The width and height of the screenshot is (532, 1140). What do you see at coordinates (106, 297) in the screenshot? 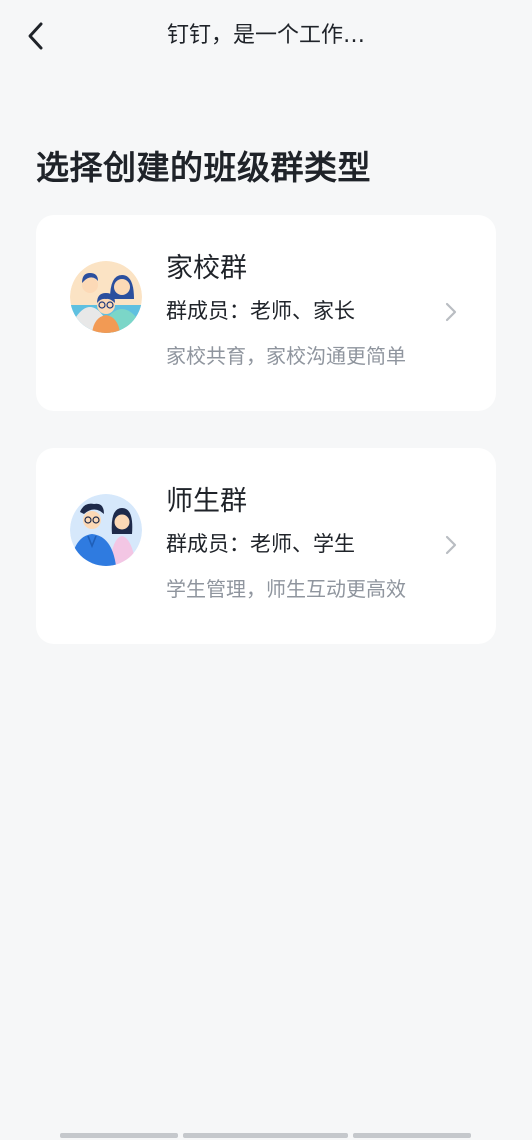
I see `family-group-avatar-icon` at bounding box center [106, 297].